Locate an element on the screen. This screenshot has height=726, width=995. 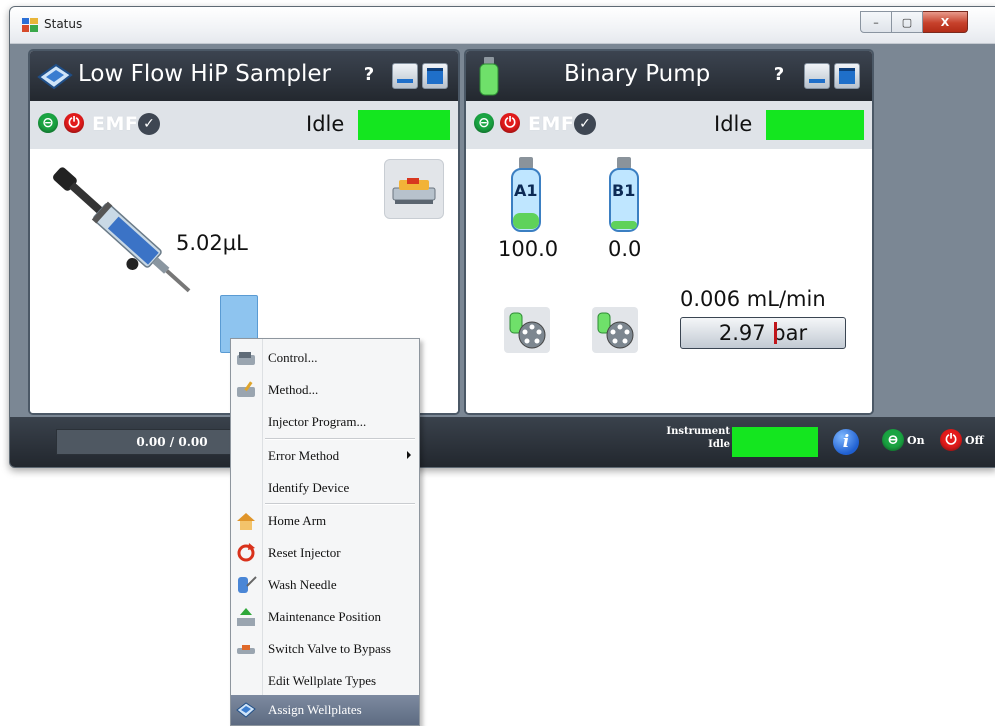
sampler-status-label: Idle is located at coordinates (325, 124).